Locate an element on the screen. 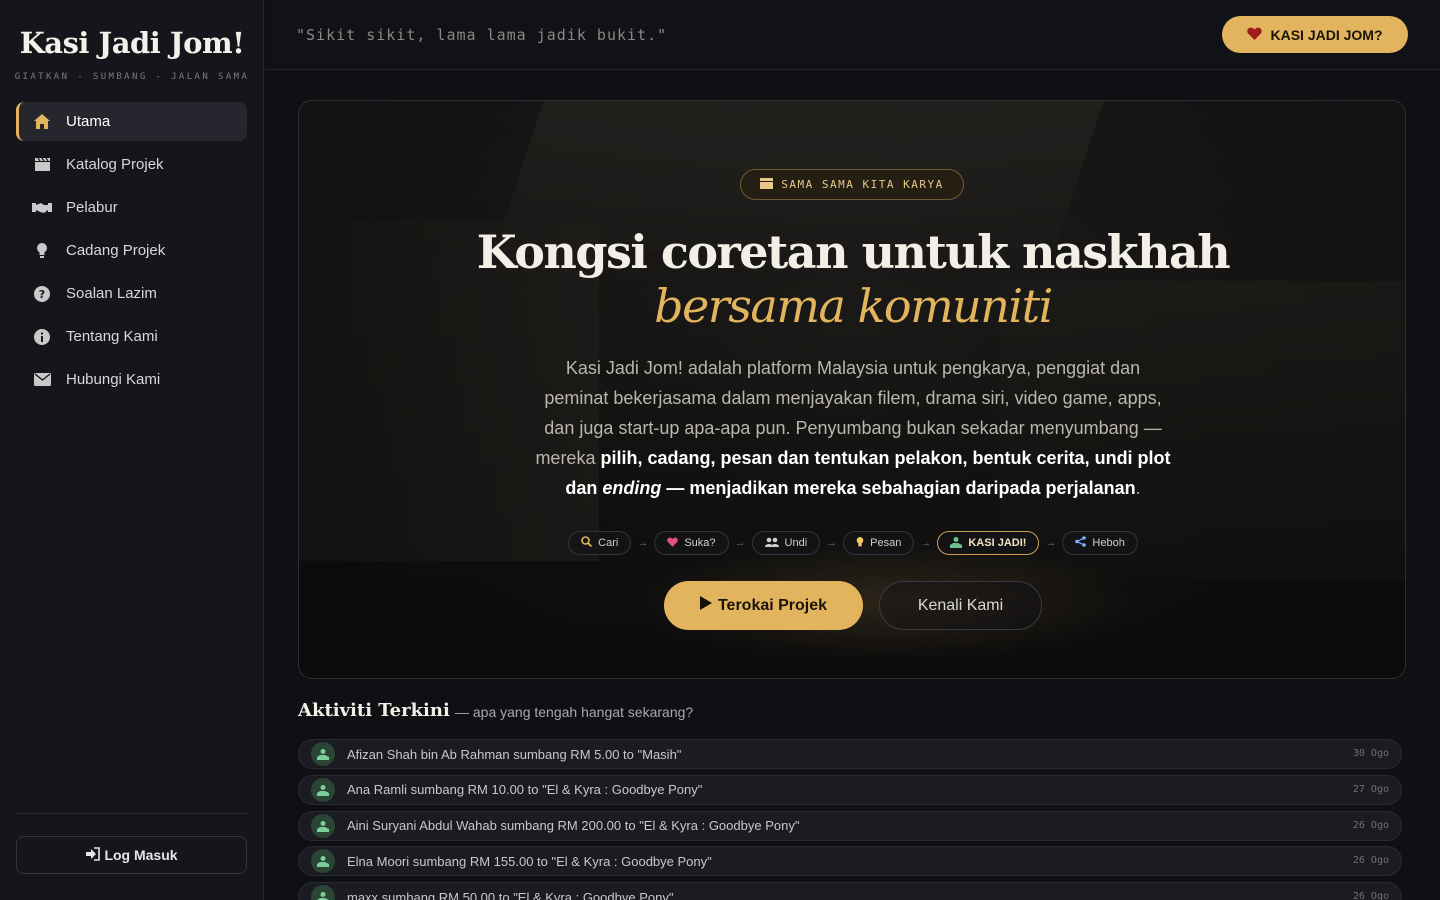 This screenshot has width=1440, height=900. brand-title: Kasi Jadi Jom! is located at coordinates (132, 43).